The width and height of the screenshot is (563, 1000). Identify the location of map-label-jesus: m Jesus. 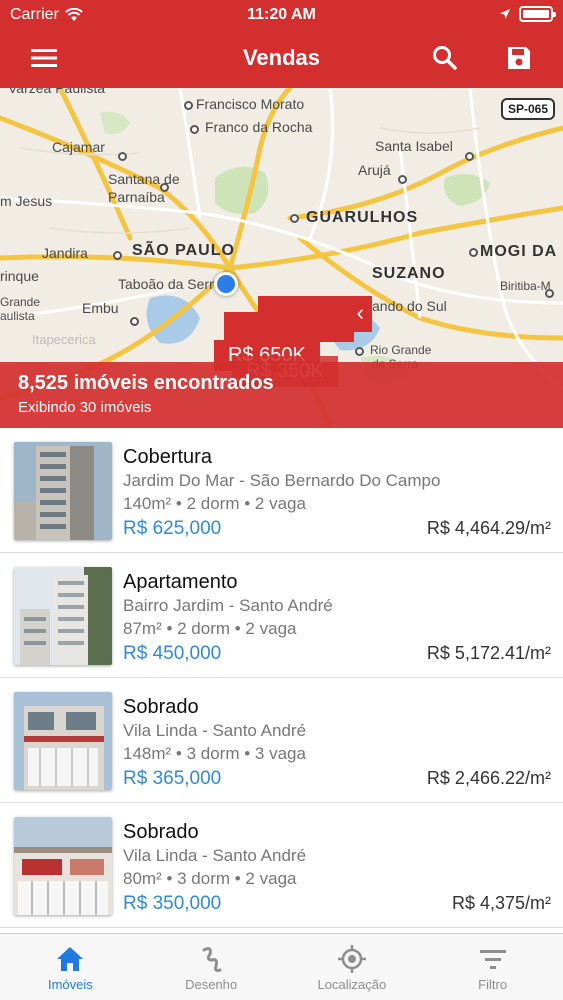
(26, 201).